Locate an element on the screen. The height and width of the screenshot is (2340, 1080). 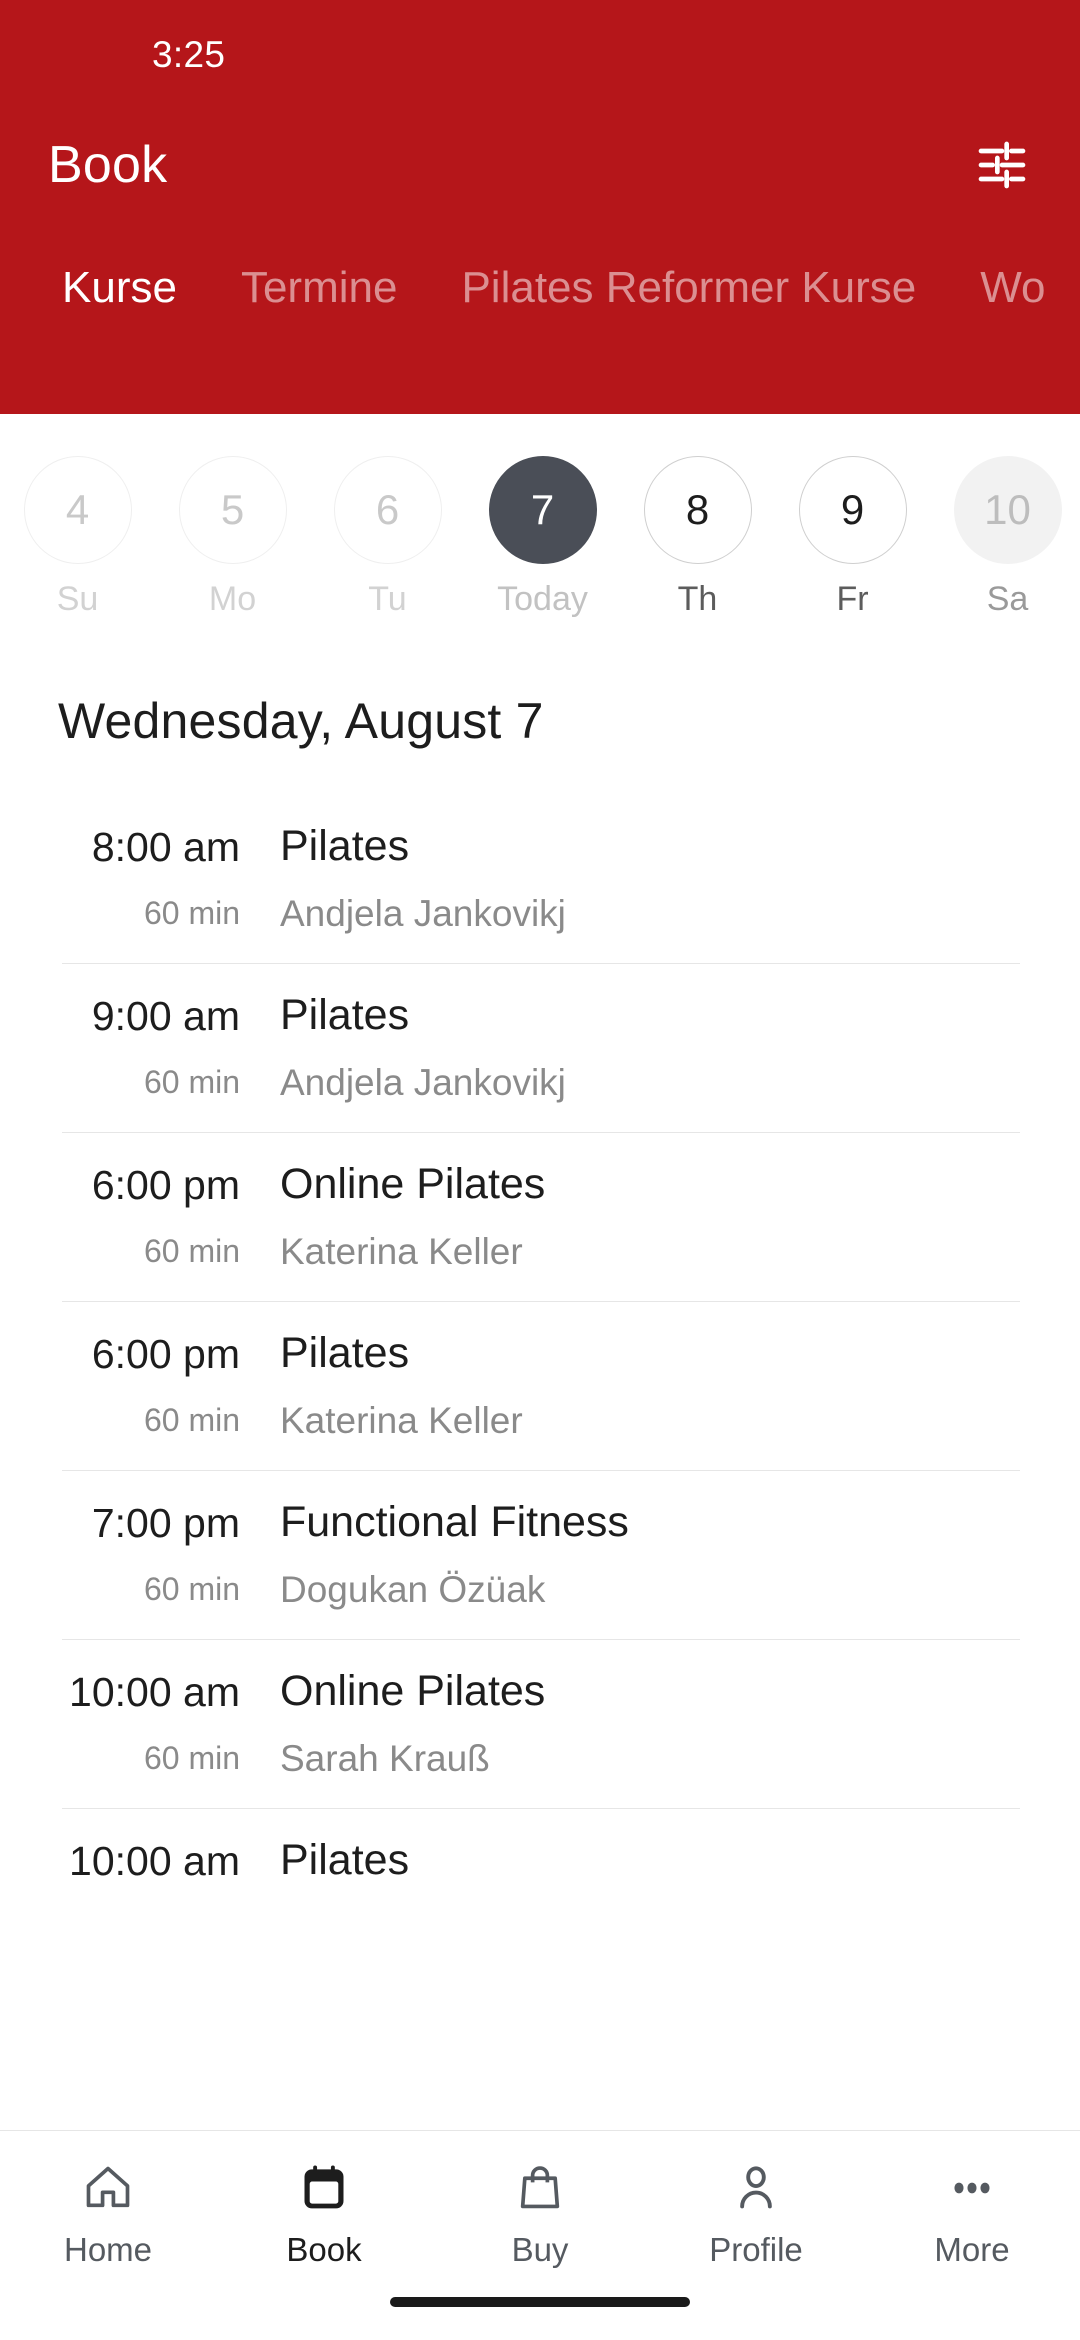
class-info-column: Online Pilates Katerina Keller is located at coordinates (412, 1215).